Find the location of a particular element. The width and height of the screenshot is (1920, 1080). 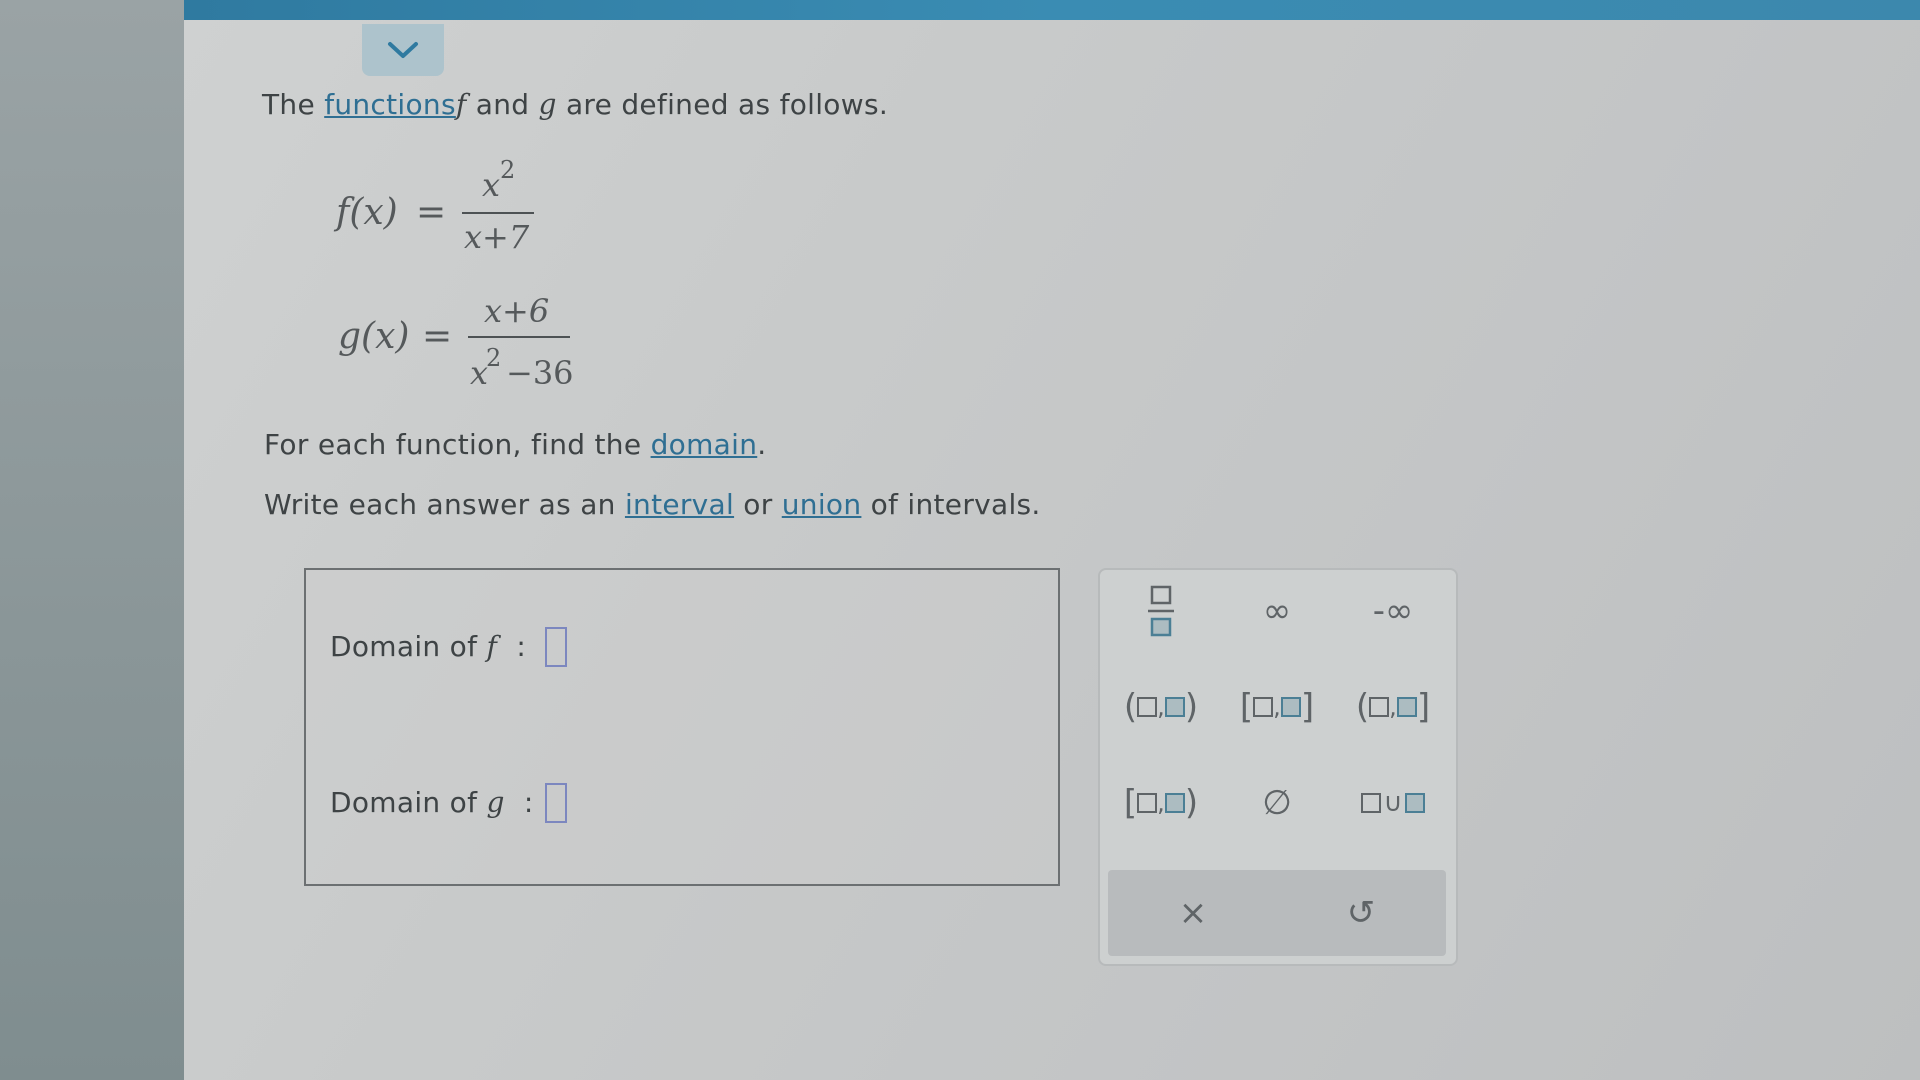

union-link: union is located at coordinates (822, 504).